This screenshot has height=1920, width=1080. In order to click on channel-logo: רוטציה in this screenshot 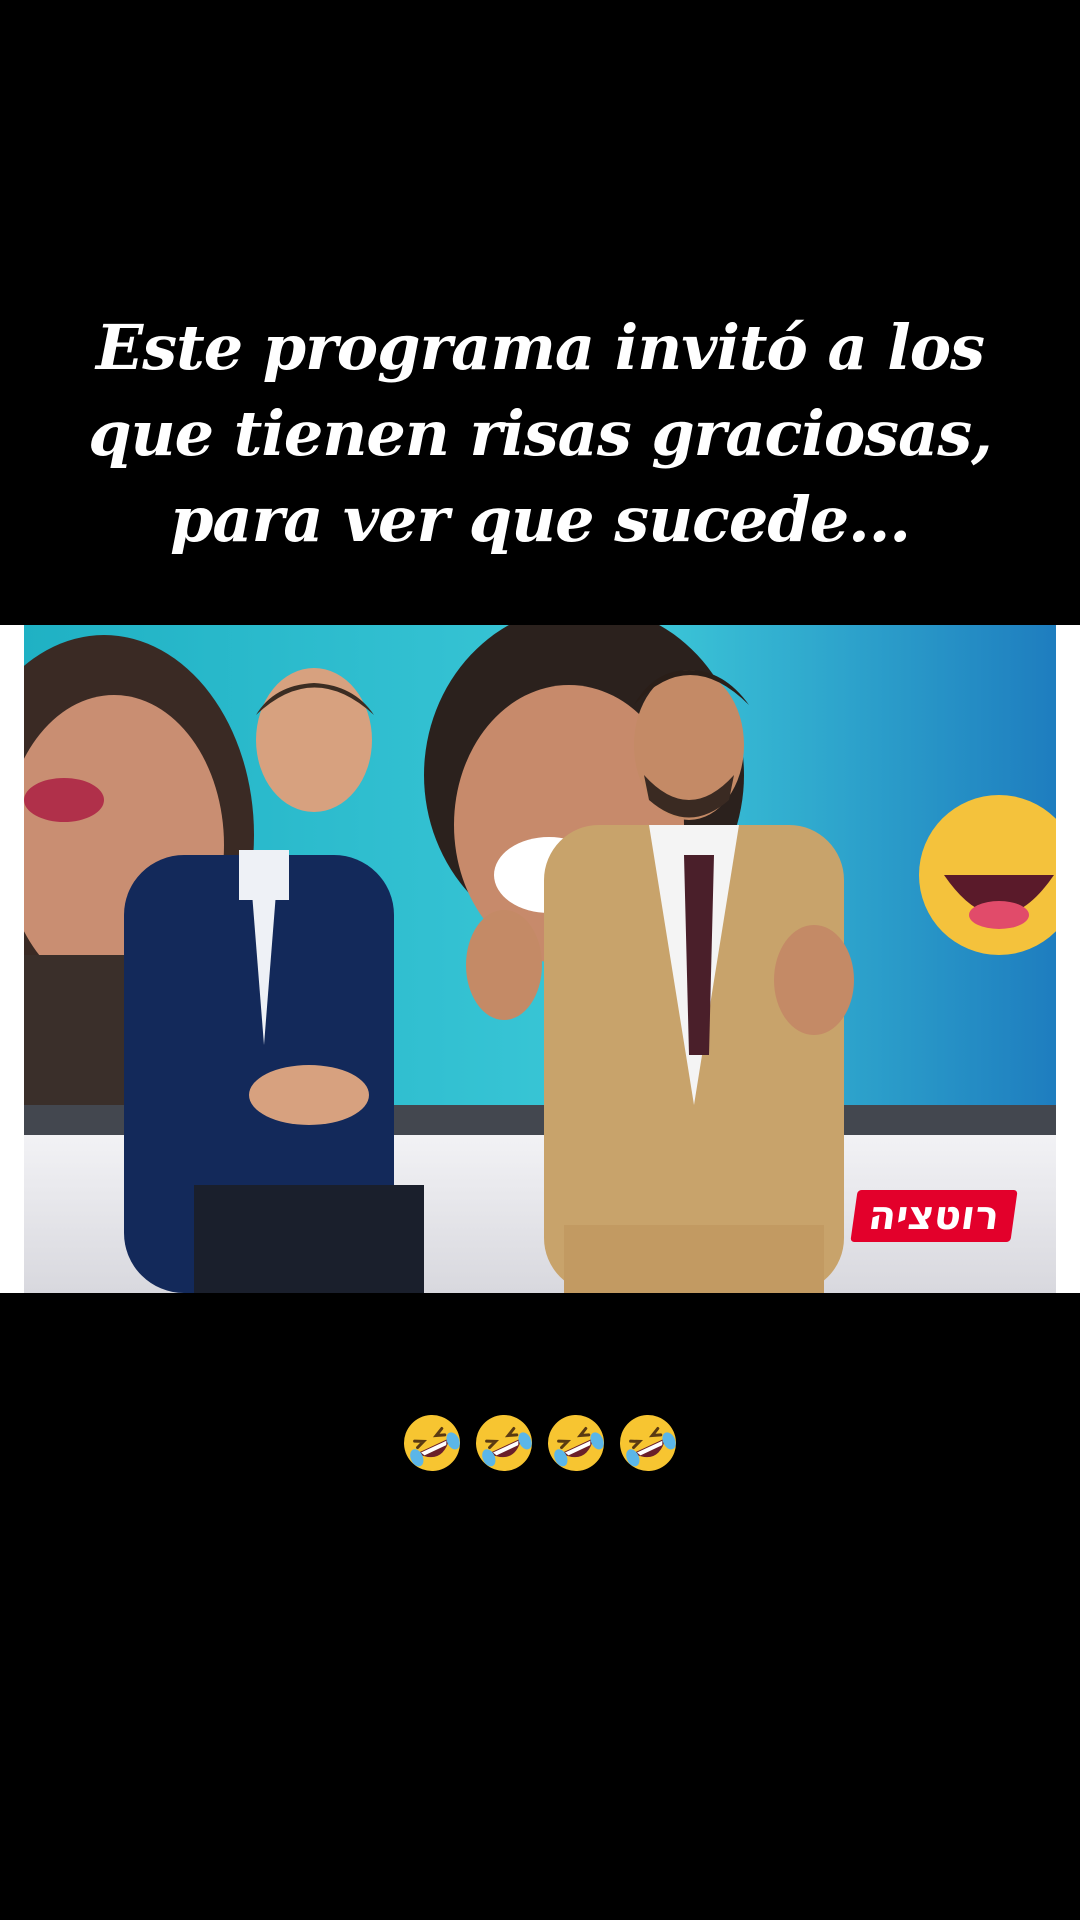, I will do `click(934, 1216)`.